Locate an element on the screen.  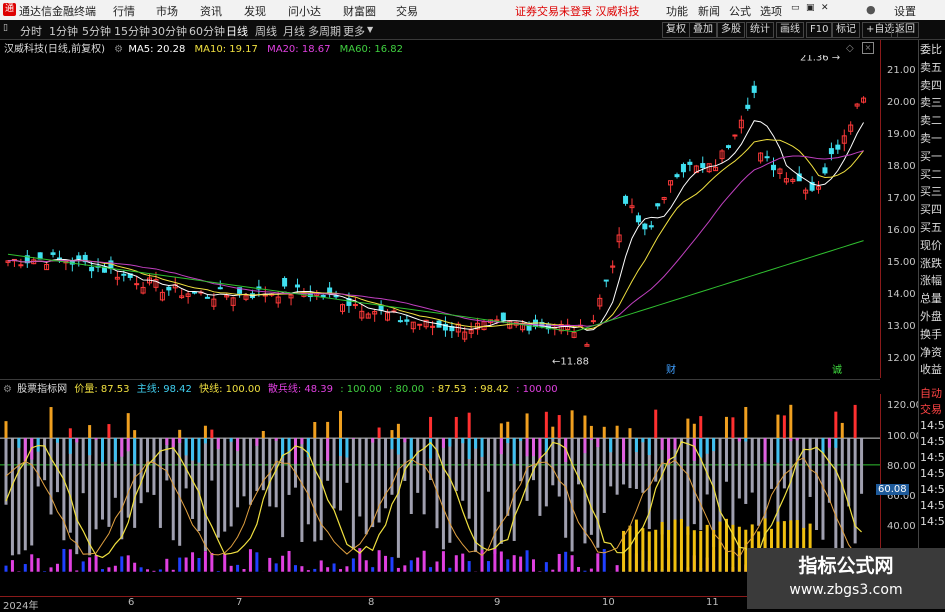
more-chevron-down-icon: ▼ is located at coordinates (370, 29).